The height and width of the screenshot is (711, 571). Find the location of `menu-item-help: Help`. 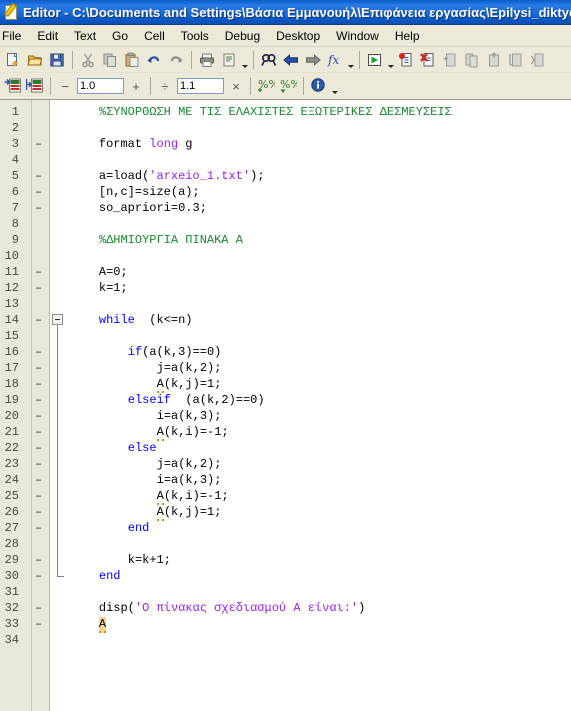

menu-item-help: Help is located at coordinates (407, 36).